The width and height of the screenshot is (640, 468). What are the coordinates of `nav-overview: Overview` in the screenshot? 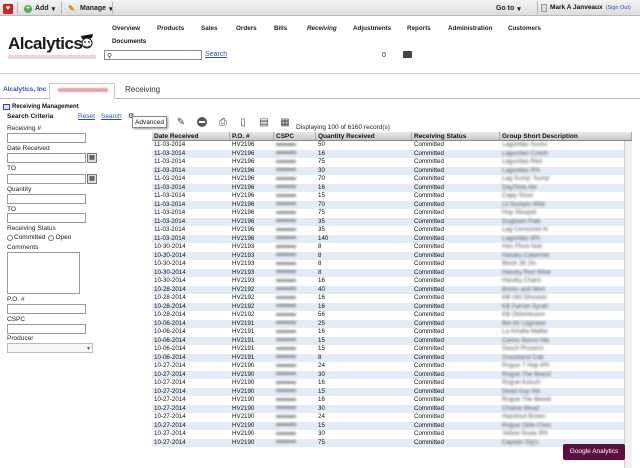 It's located at (126, 28).